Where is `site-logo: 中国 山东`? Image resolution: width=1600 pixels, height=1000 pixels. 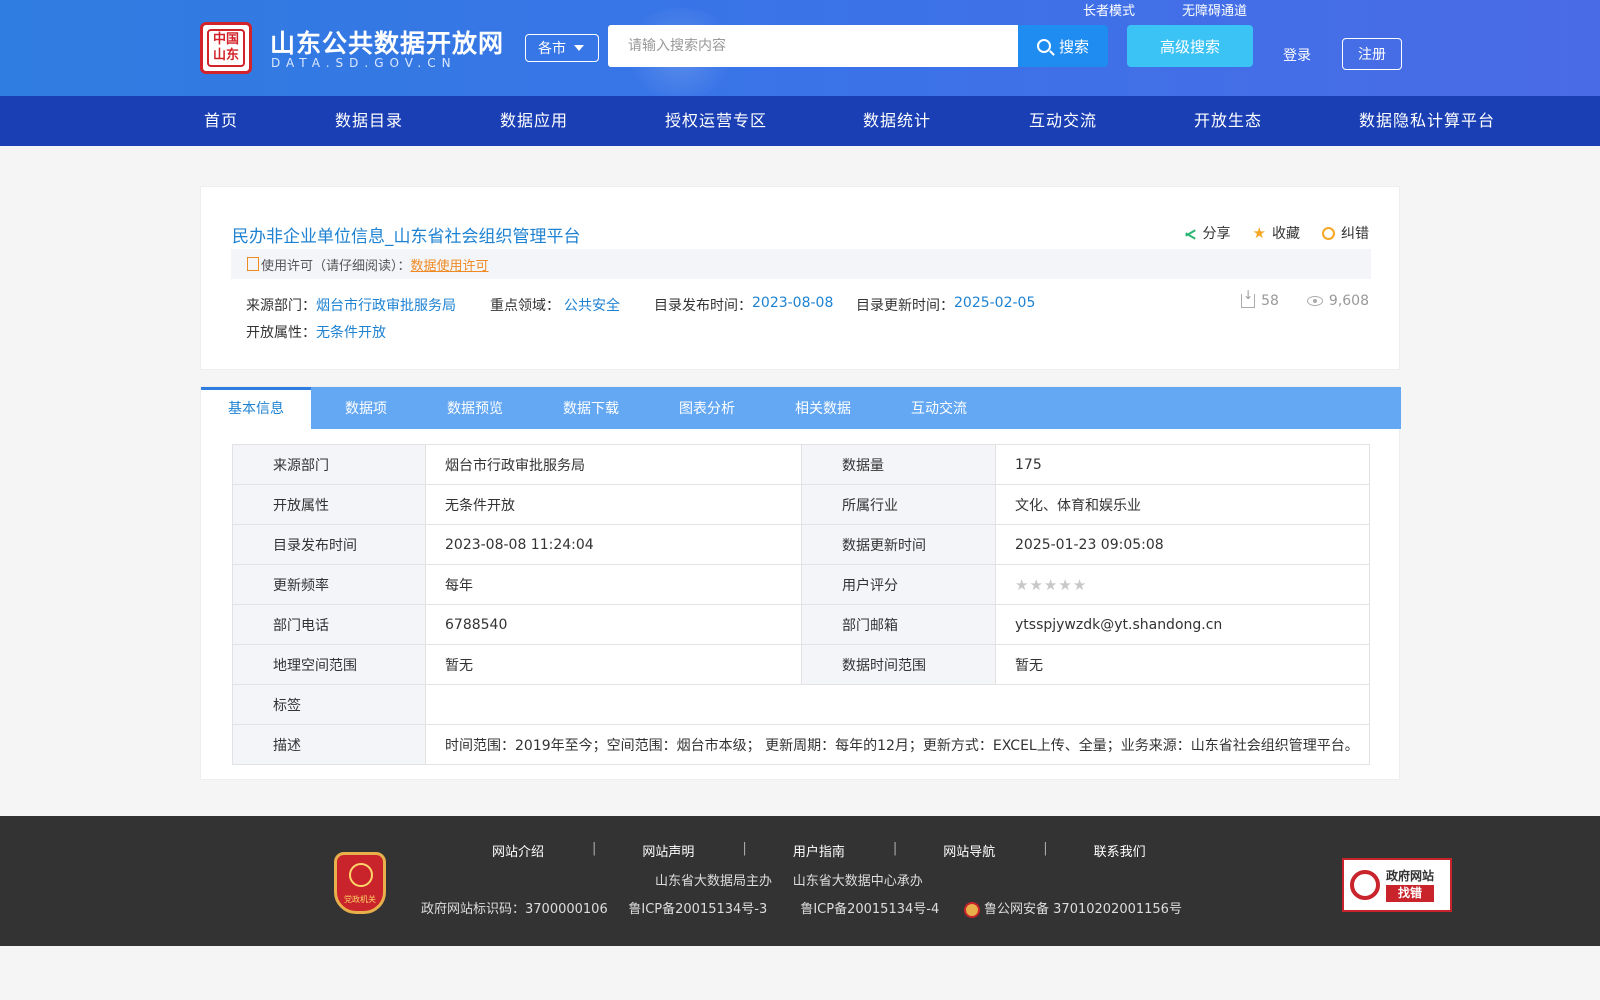
site-logo: 中国 山东 is located at coordinates (226, 48).